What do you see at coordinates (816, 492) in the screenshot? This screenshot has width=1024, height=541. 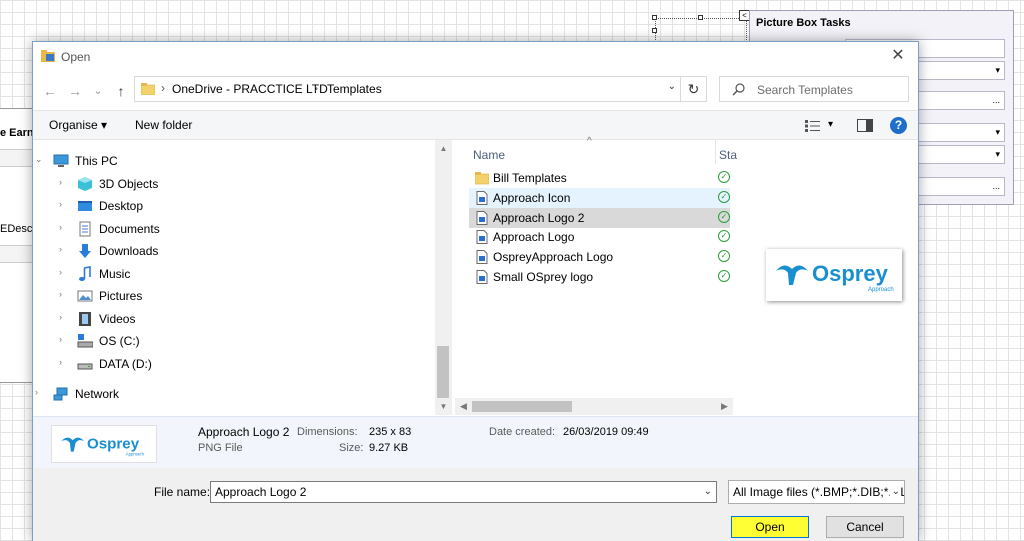 I see `file-type-filter: All Image files (*.BMP;*.DIB;*.RLE ⌄` at bounding box center [816, 492].